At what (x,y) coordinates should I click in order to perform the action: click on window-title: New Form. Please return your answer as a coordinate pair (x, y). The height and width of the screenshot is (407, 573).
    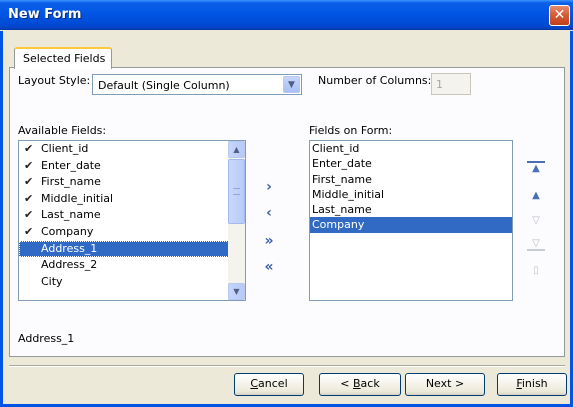
    Looking at the image, I should click on (45, 14).